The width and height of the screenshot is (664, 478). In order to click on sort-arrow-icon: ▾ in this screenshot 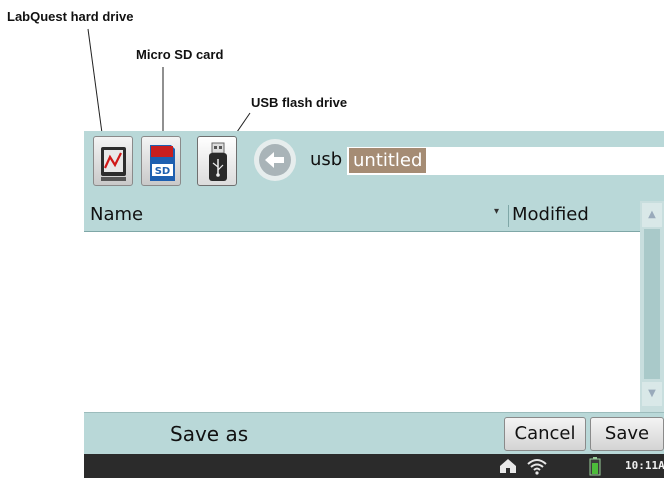, I will do `click(496, 211)`.